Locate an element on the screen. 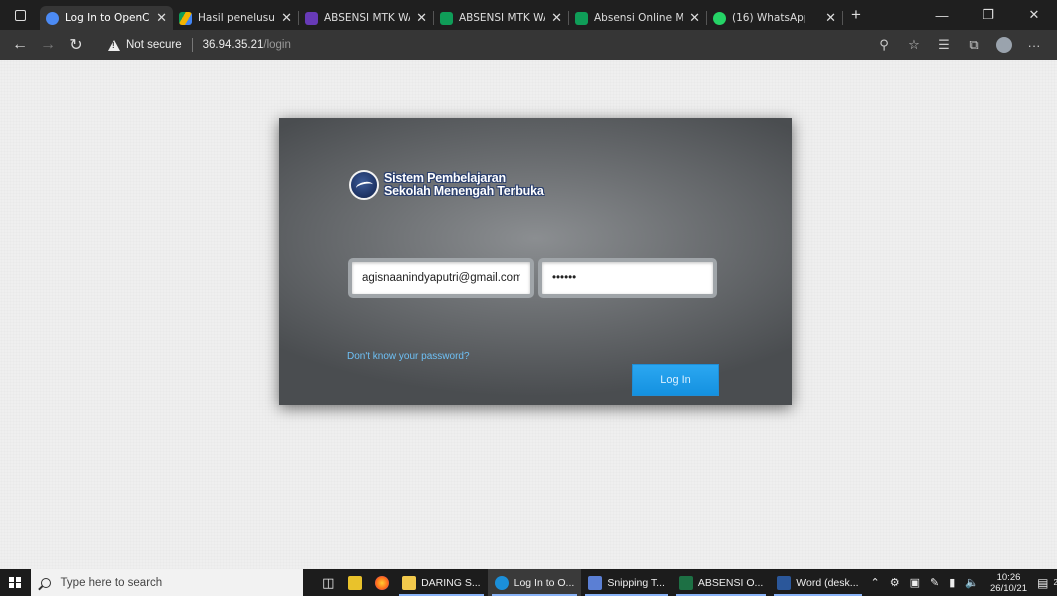 The height and width of the screenshot is (596, 1057). task-view-button: ◫ is located at coordinates (328, 582).